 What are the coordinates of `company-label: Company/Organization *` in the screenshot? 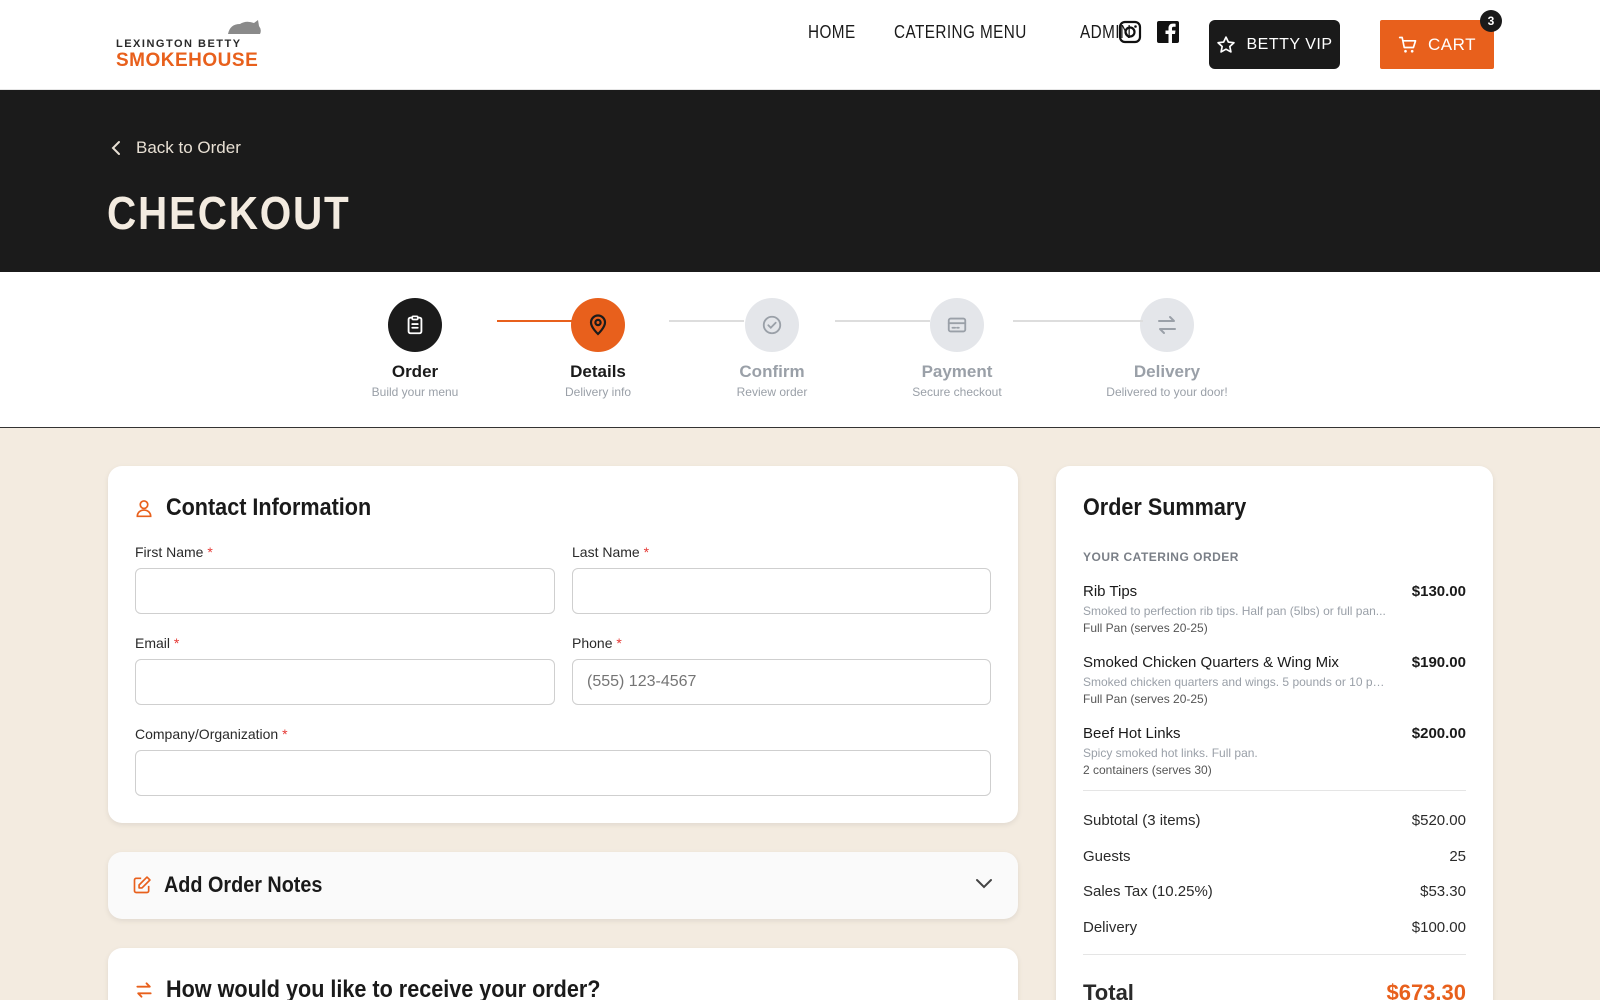 It's located at (211, 734).